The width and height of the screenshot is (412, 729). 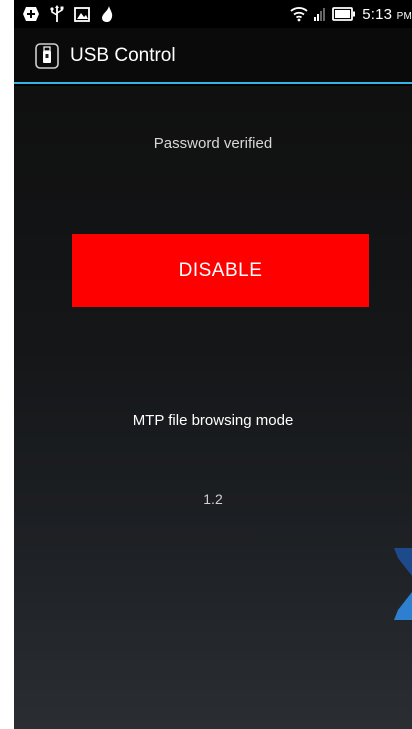 I want to click on password-status-text: Password verified, so click(x=213, y=143).